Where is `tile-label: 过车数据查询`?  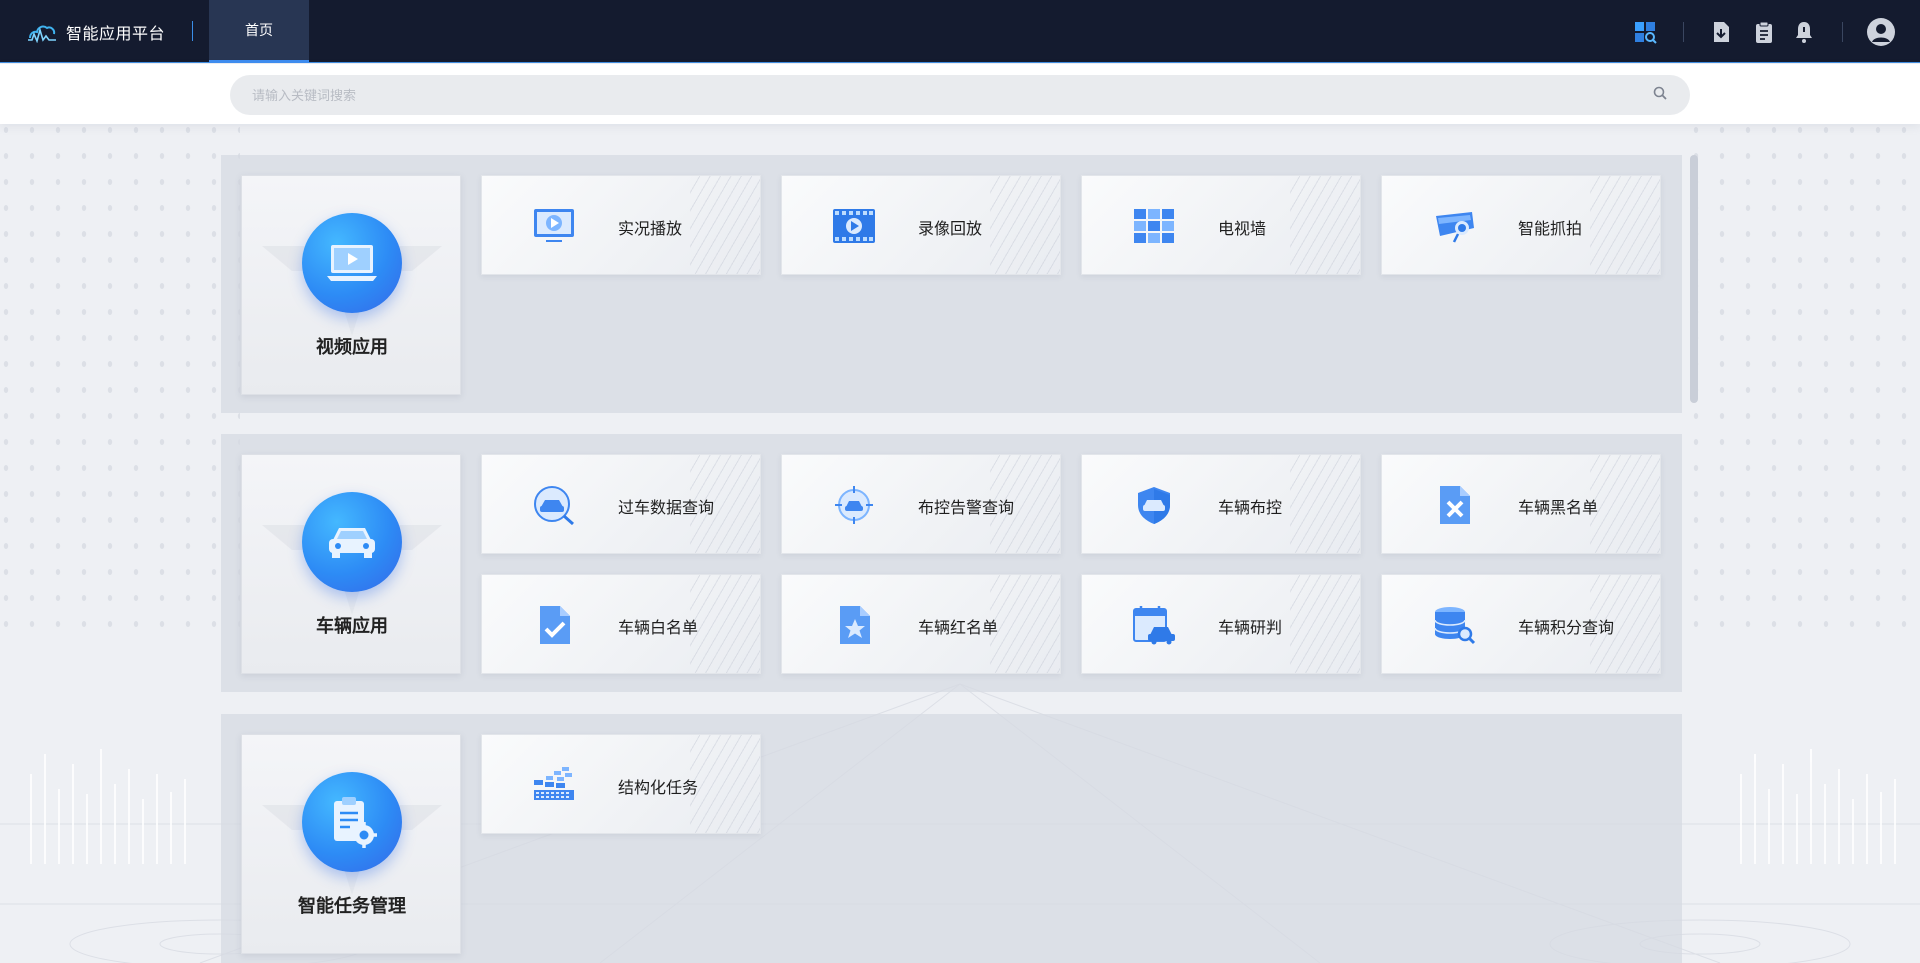 tile-label: 过车数据查询 is located at coordinates (666, 508).